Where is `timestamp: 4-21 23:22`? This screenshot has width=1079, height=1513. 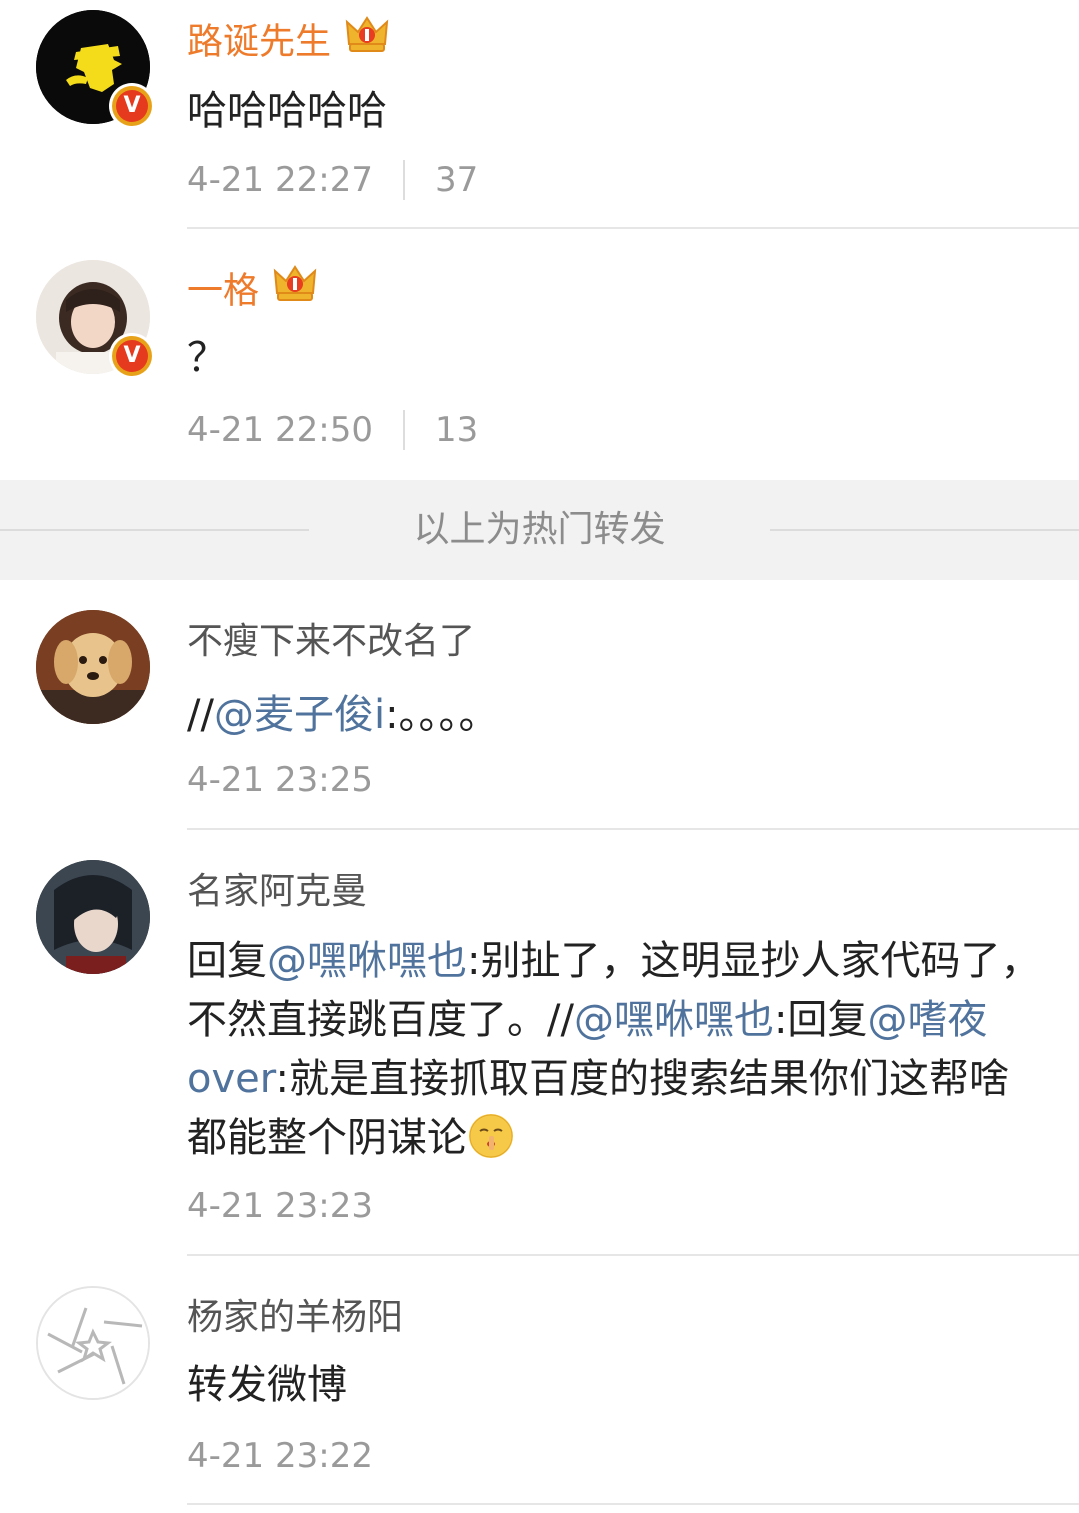 timestamp: 4-21 23:22 is located at coordinates (280, 1456).